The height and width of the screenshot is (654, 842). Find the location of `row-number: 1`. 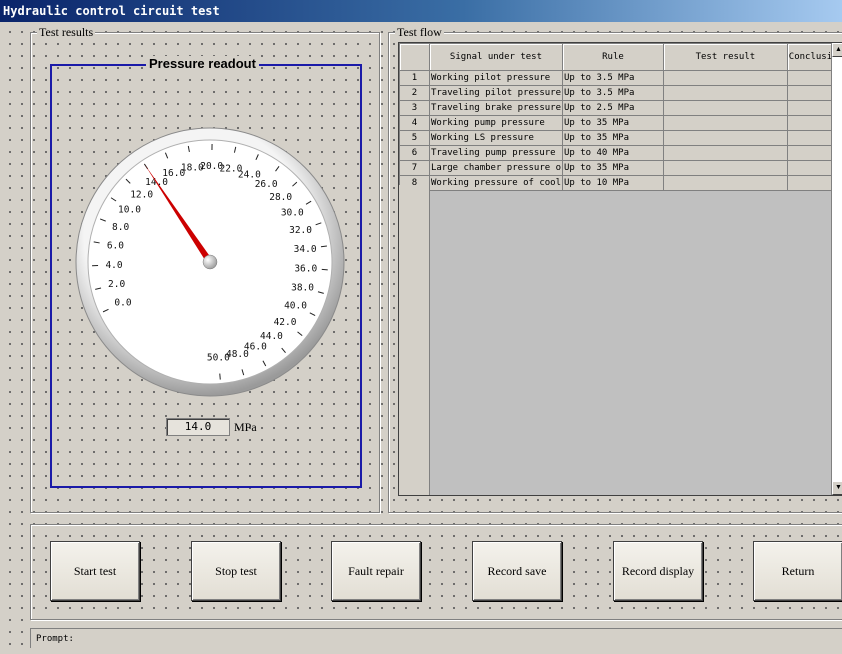

row-number: 1 is located at coordinates (414, 78).